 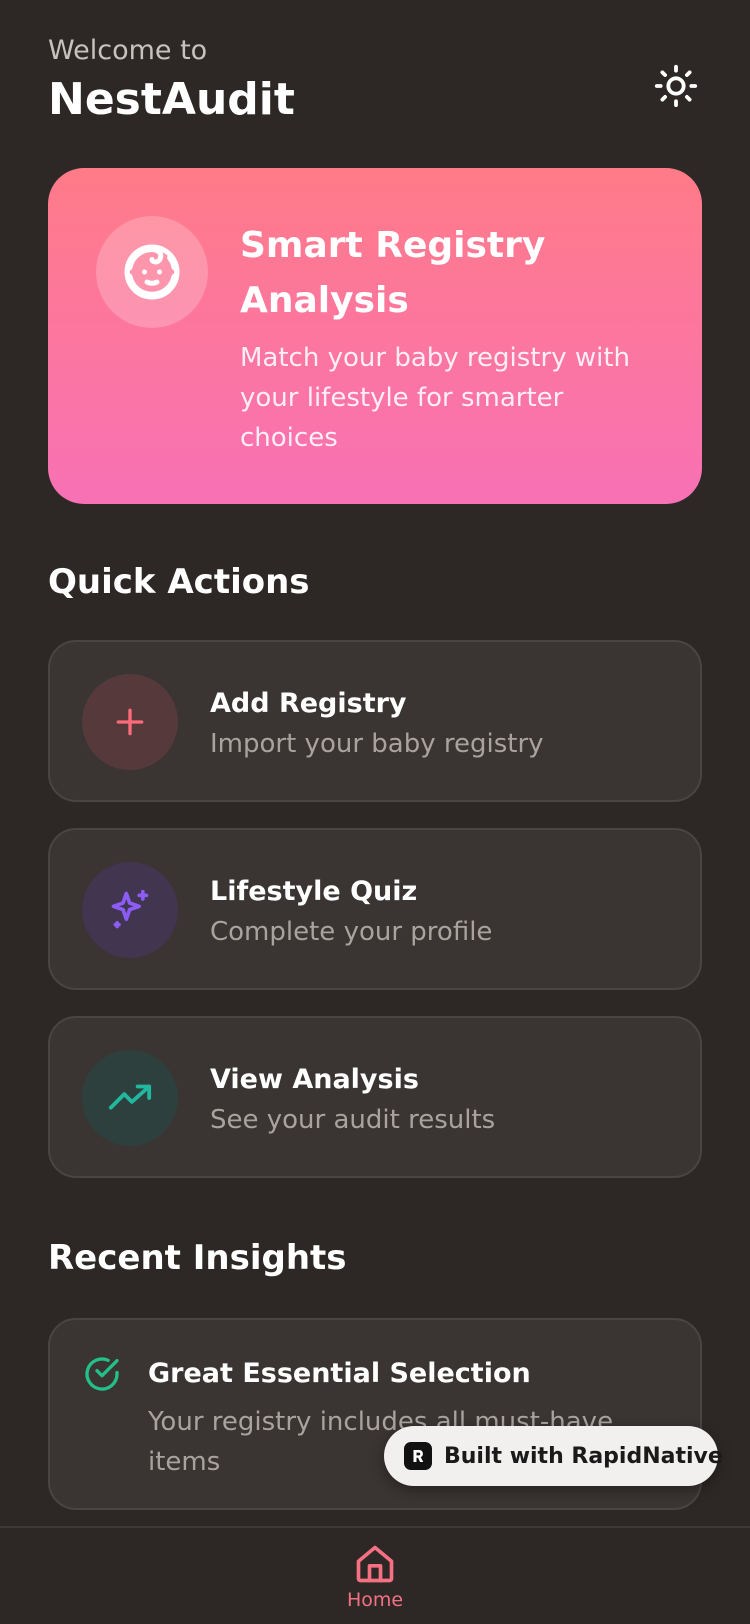 I want to click on theme-toggle-button, so click(x=676, y=86).